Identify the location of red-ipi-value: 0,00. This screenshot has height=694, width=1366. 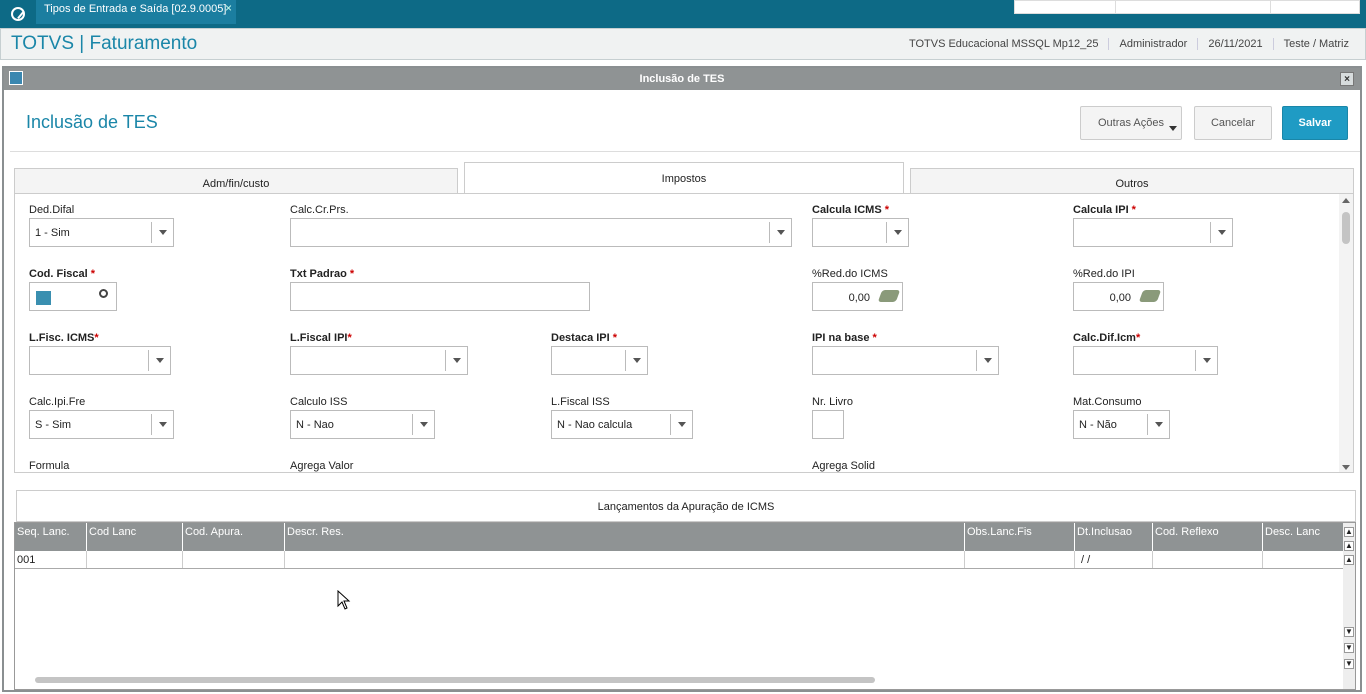
(1120, 298).